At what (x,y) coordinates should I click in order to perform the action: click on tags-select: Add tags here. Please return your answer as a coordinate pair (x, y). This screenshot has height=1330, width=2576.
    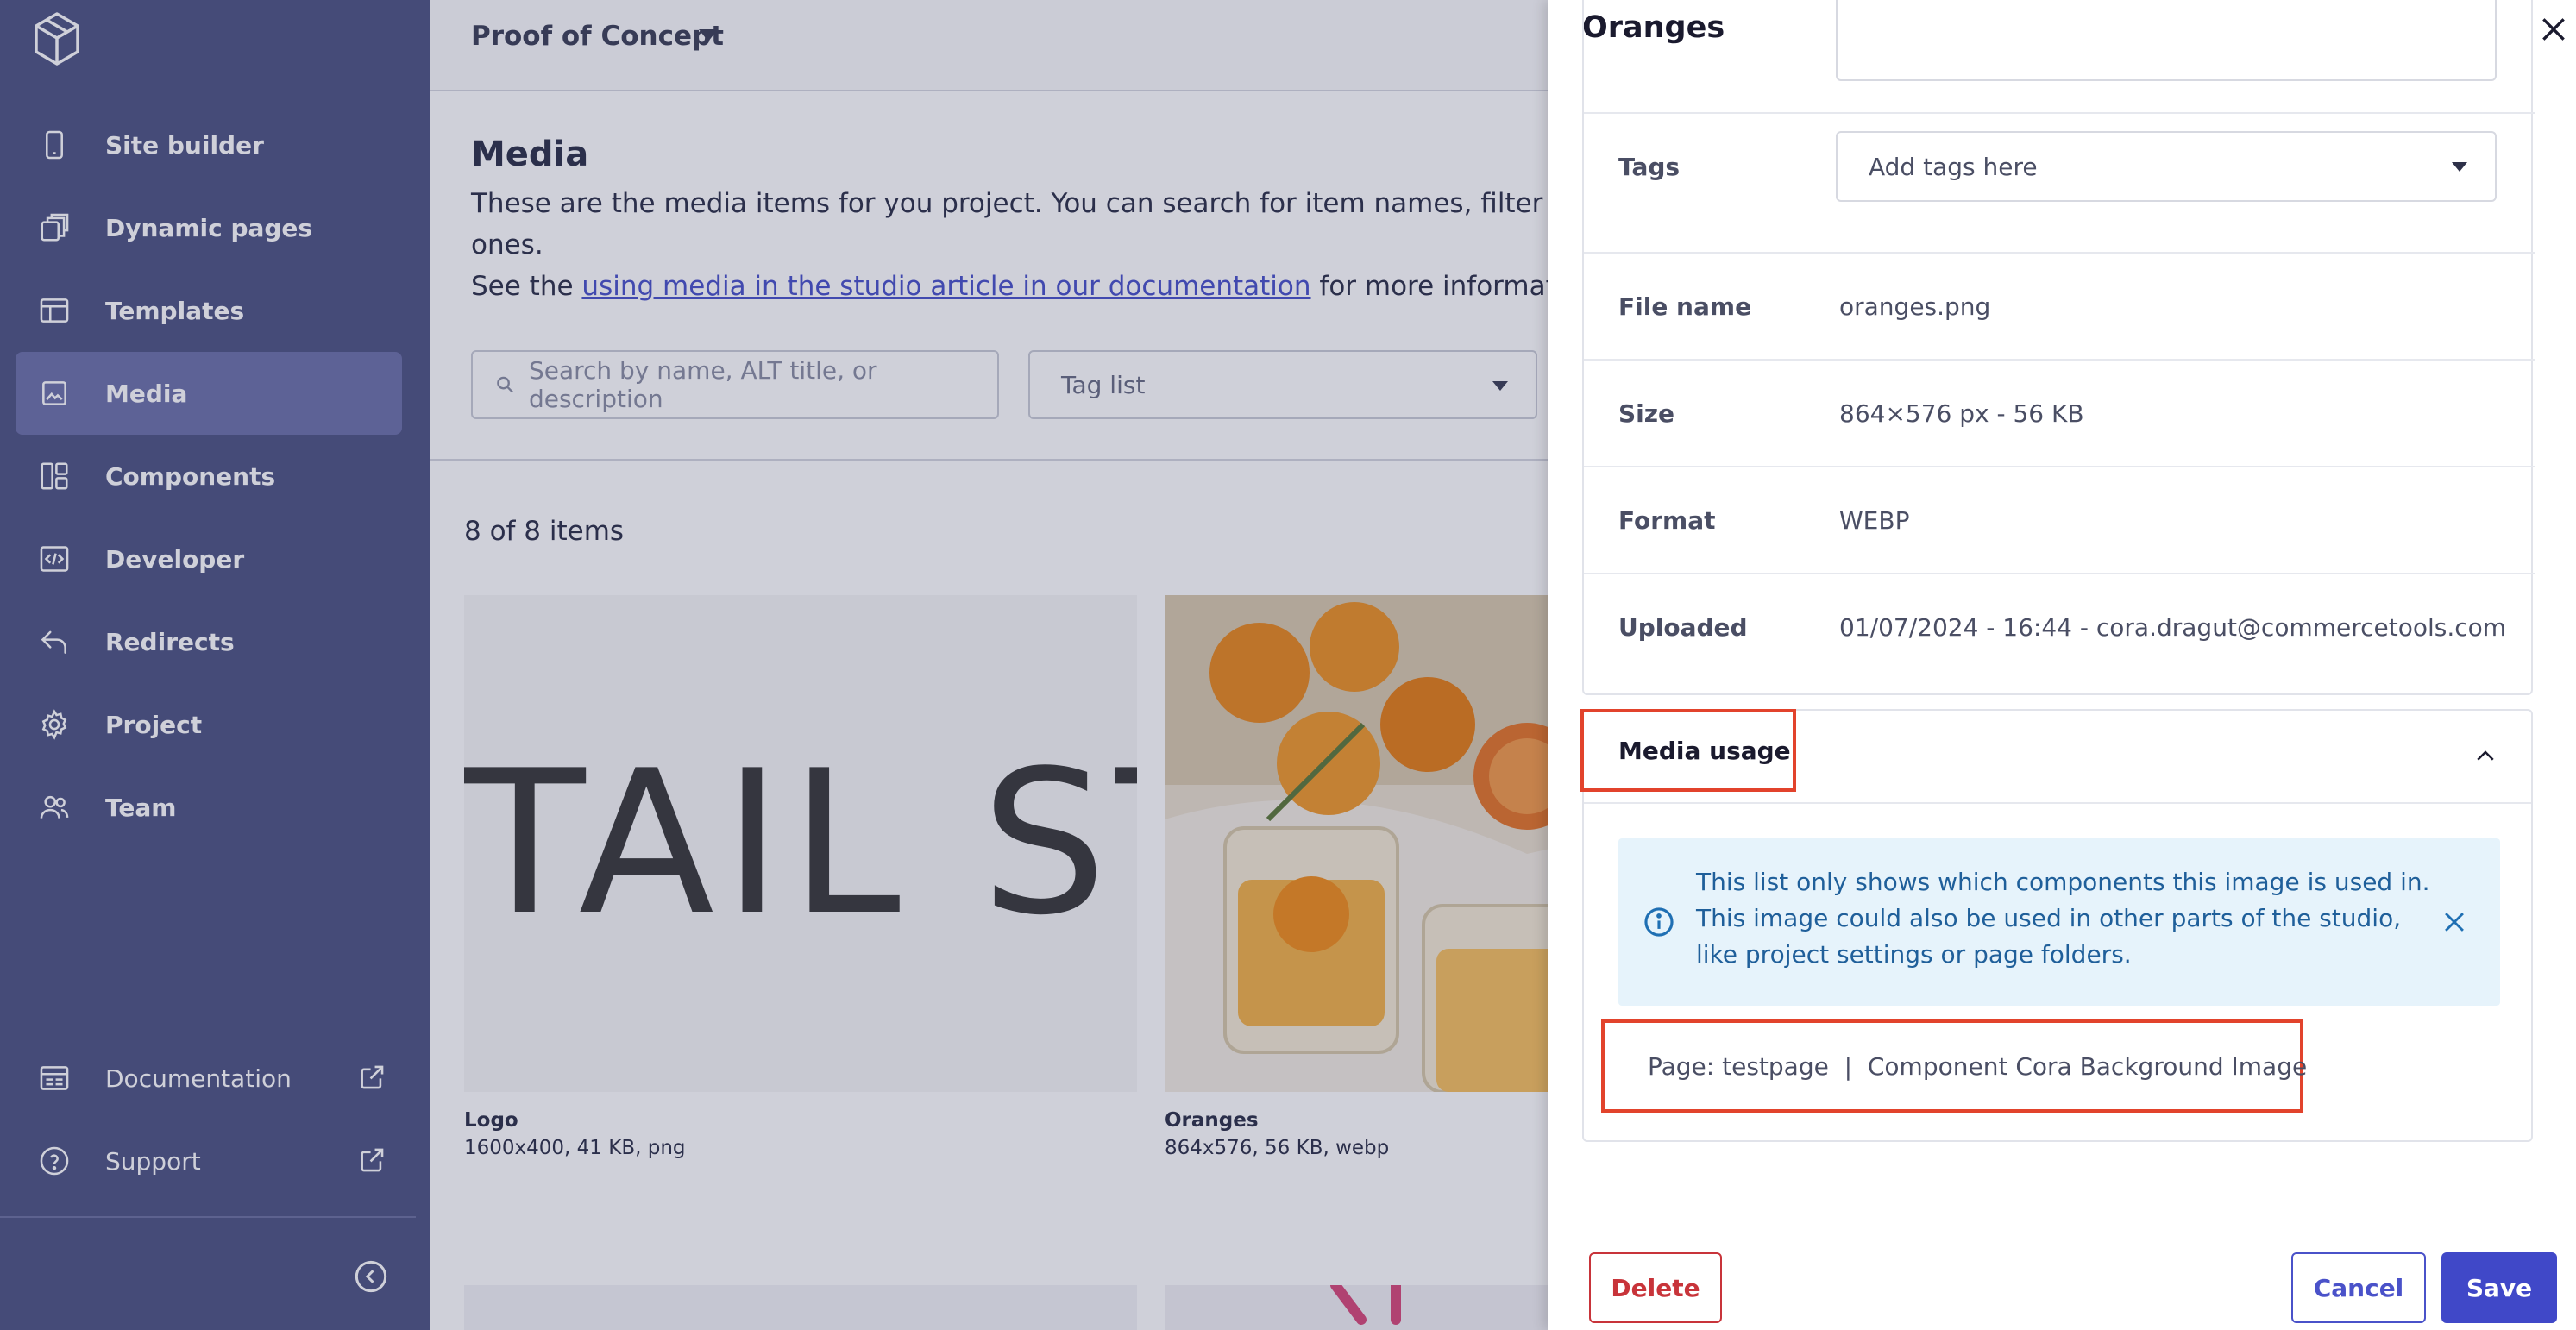
    Looking at the image, I should click on (2166, 166).